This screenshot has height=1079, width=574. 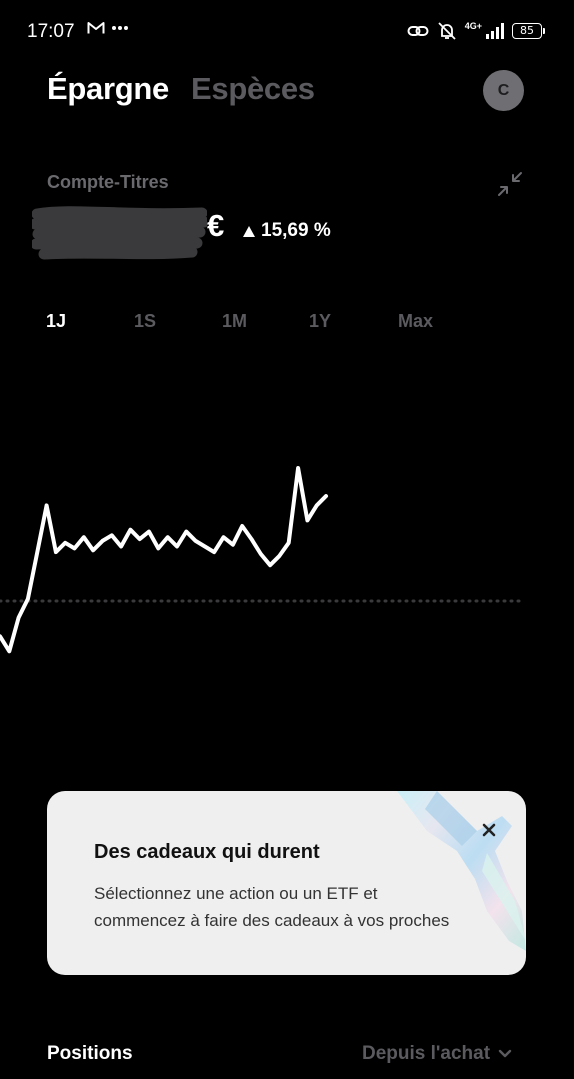 I want to click on chevron-down-icon, so click(x=505, y=1053).